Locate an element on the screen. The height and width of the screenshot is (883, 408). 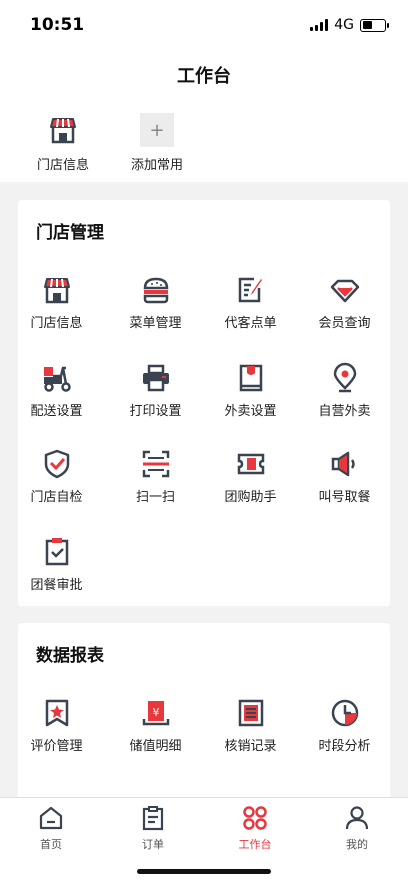
grid-item-label: 外卖设置 is located at coordinates (250, 411).